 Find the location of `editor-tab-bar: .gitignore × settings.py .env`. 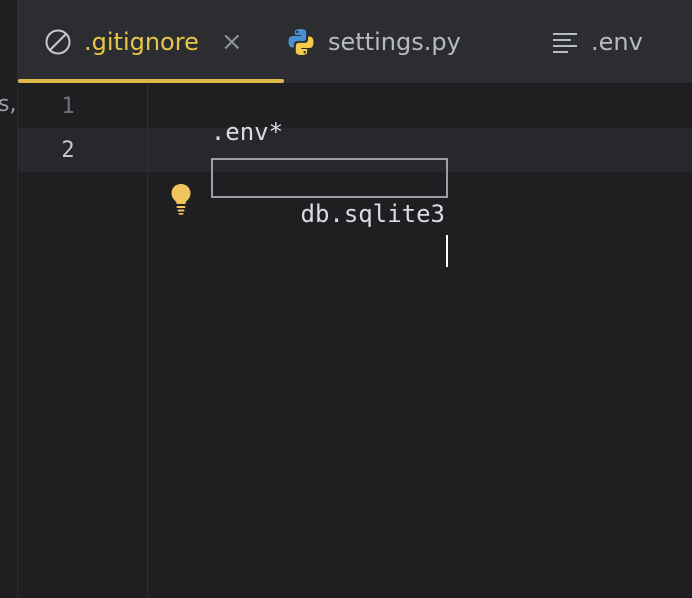

editor-tab-bar: .gitignore × settings.py .env is located at coordinates (355, 42).